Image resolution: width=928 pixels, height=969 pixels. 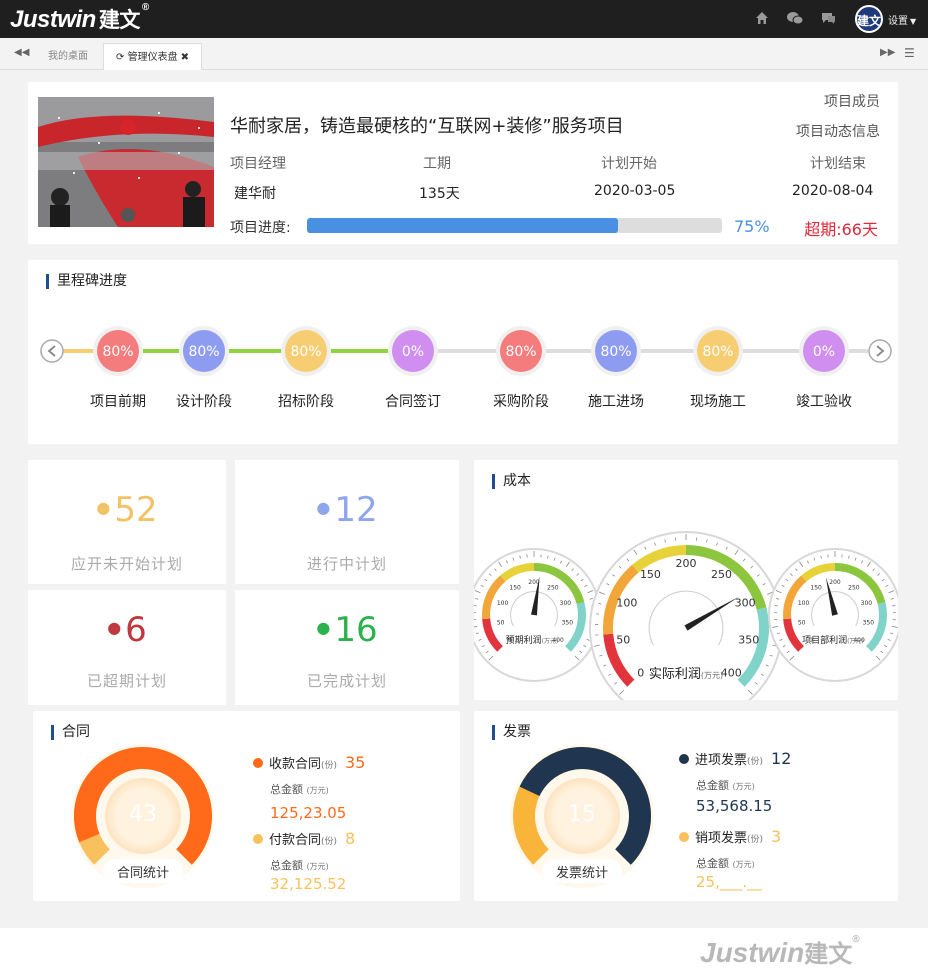 I want to click on tab-dashboard-label: 管理仪表盘, so click(x=153, y=57).